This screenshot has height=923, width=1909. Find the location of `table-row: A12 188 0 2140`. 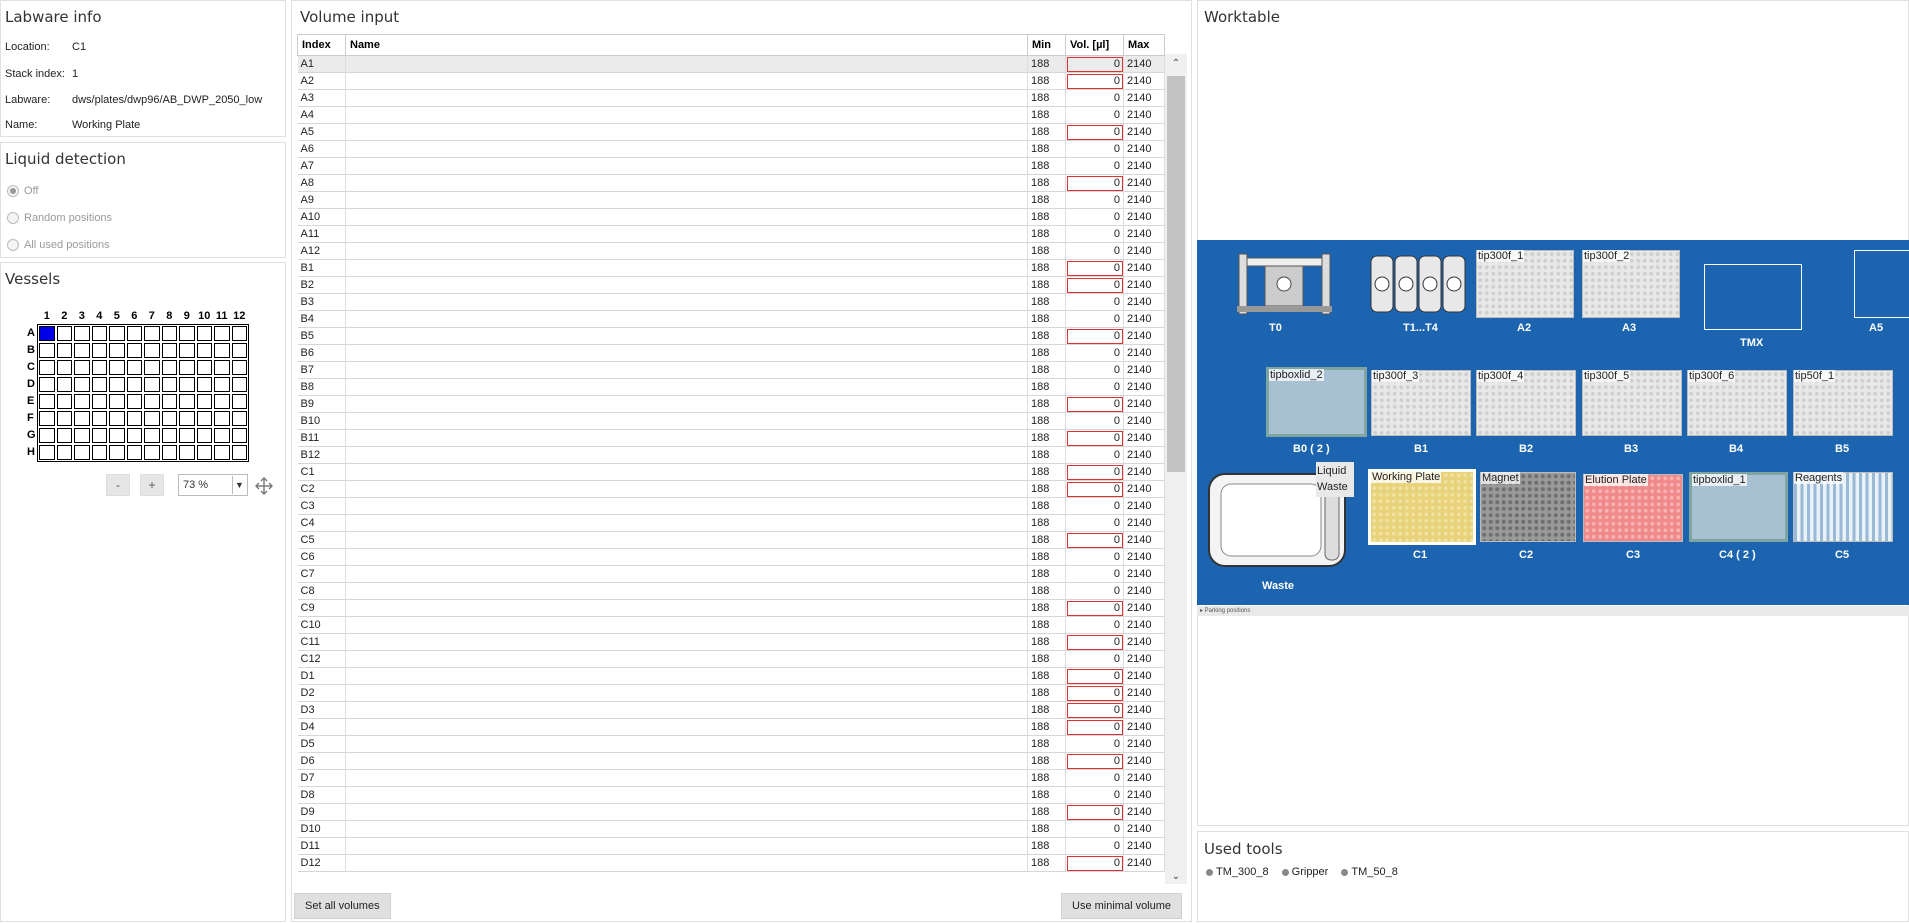

table-row: A12 188 0 2140 is located at coordinates (731, 251).